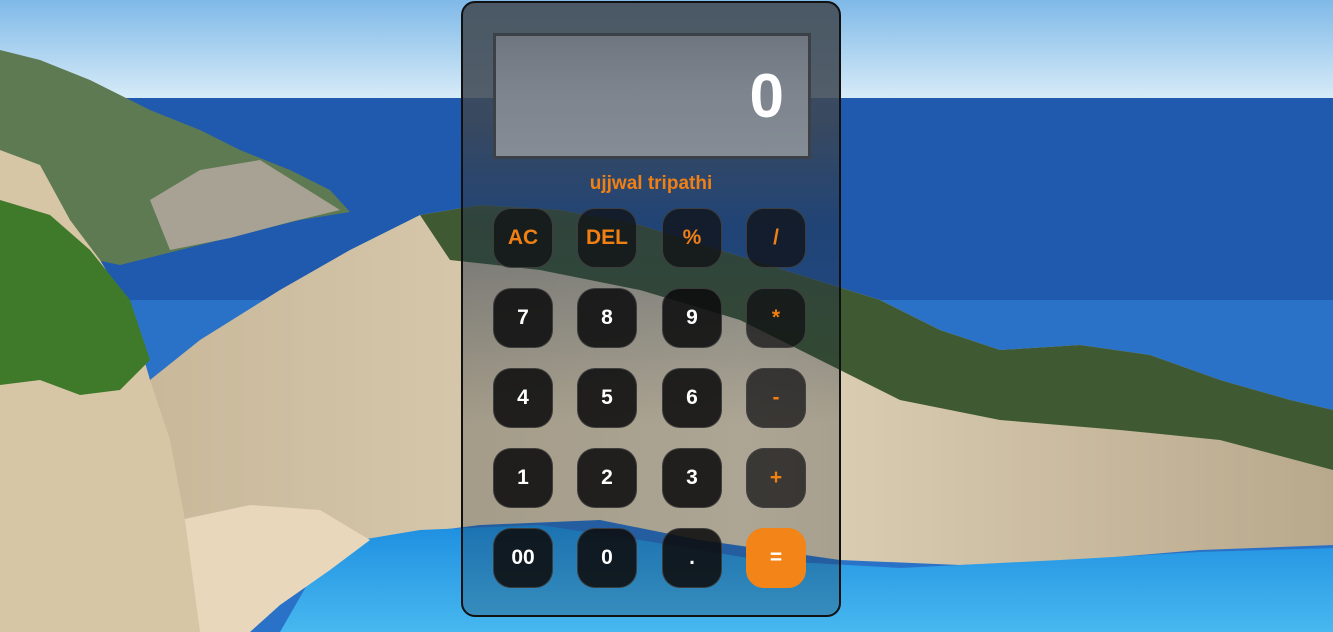  Describe the element at coordinates (523, 318) in the screenshot. I see `digit-7-button: 7` at that location.